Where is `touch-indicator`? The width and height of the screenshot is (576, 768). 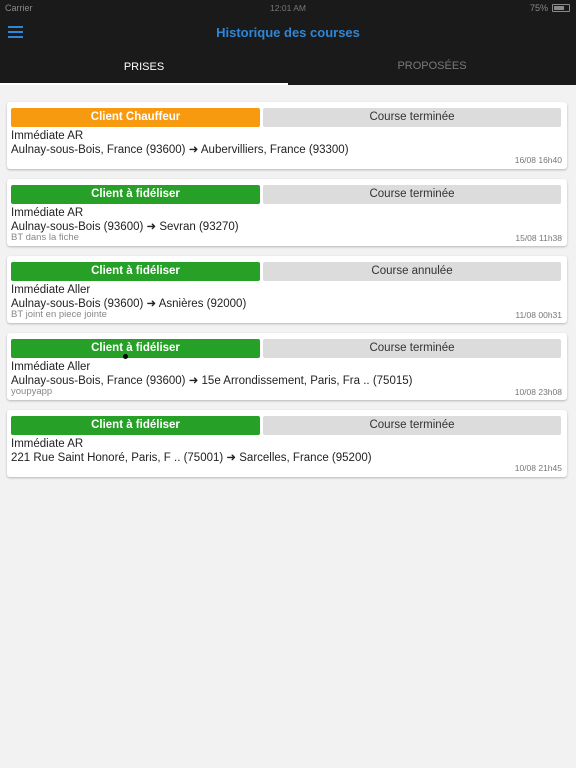
touch-indicator is located at coordinates (125, 356).